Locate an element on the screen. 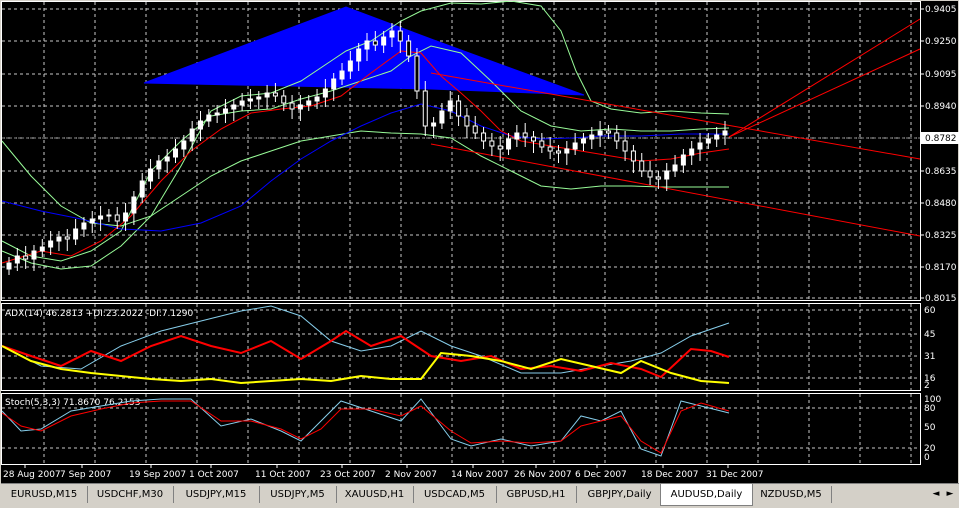  tab-audusd-daily: AUDUSD,Daily is located at coordinates (706, 495).